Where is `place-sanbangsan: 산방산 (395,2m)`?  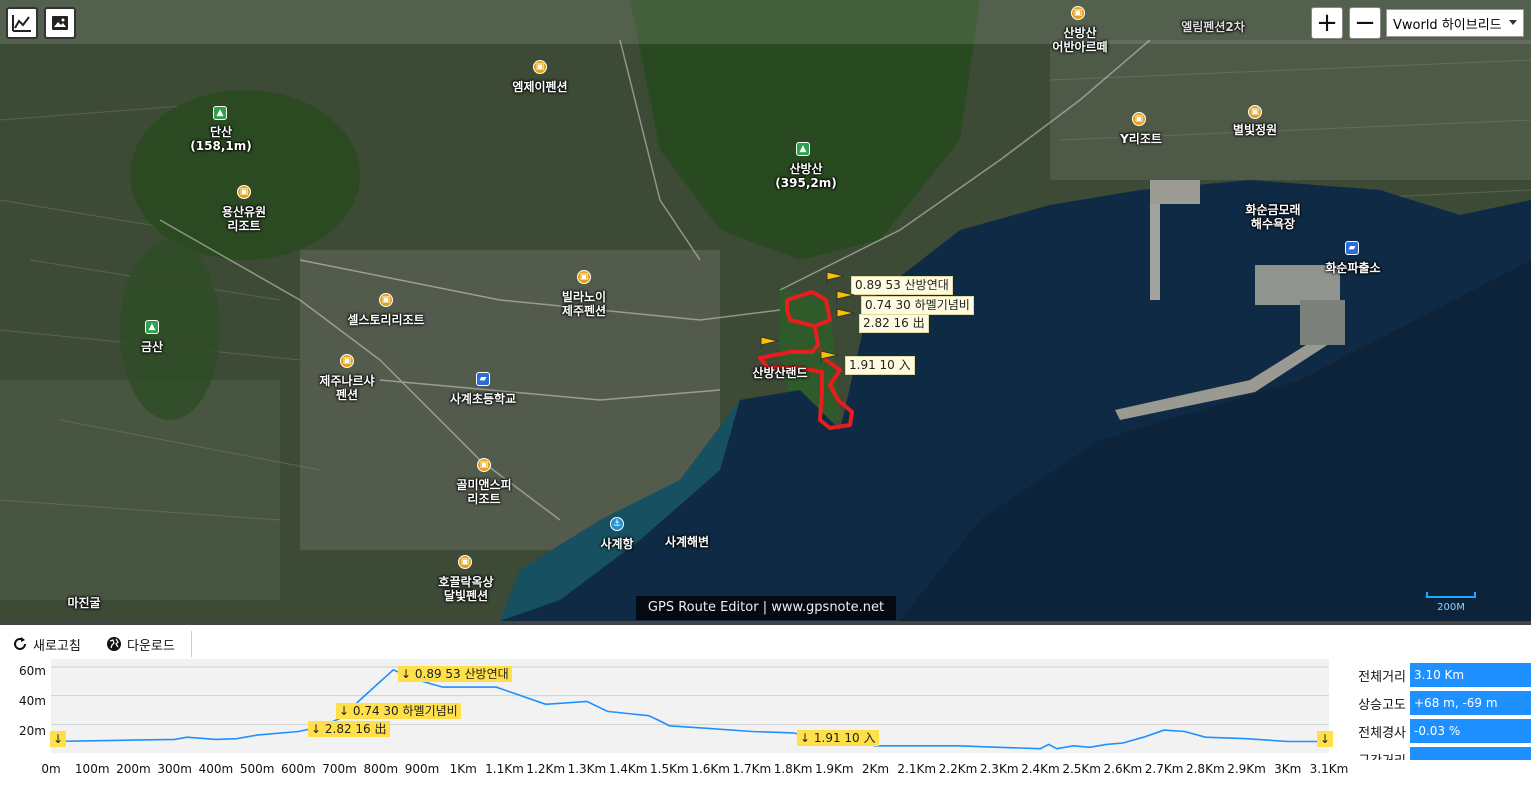
place-sanbangsan: 산방산 (395,2m) is located at coordinates (805, 176).